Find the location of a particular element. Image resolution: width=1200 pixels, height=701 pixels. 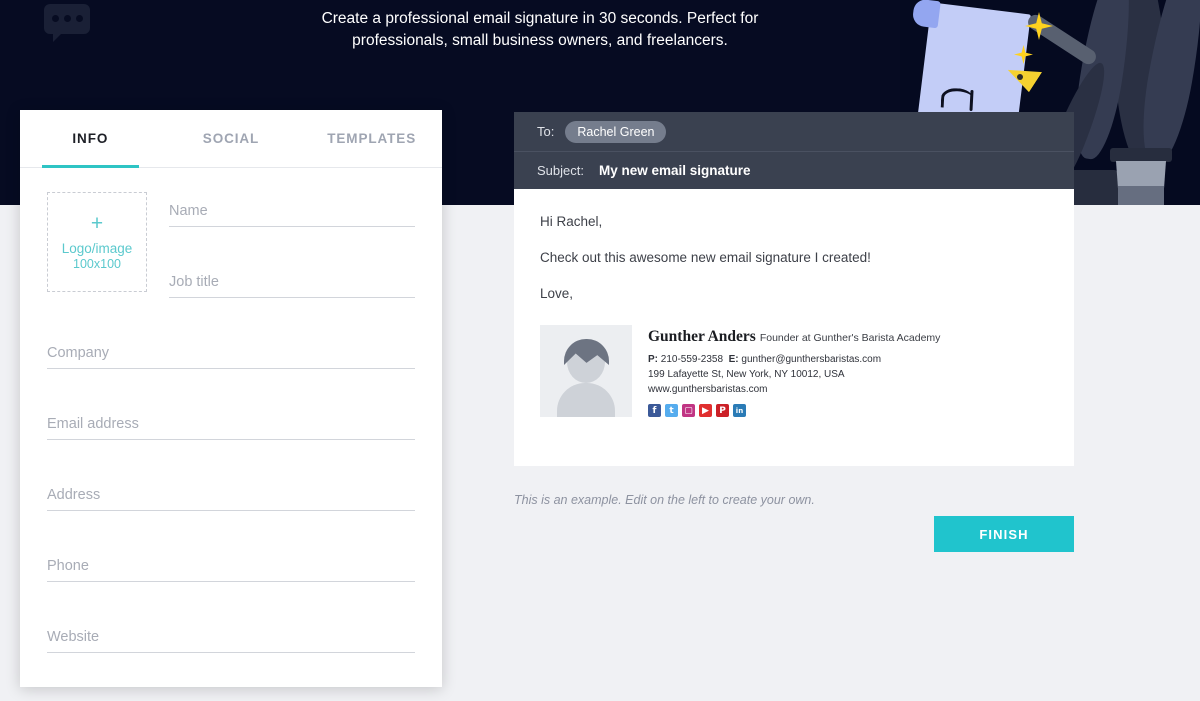

handwritten-signature-icon is located at coordinates (957, 98).